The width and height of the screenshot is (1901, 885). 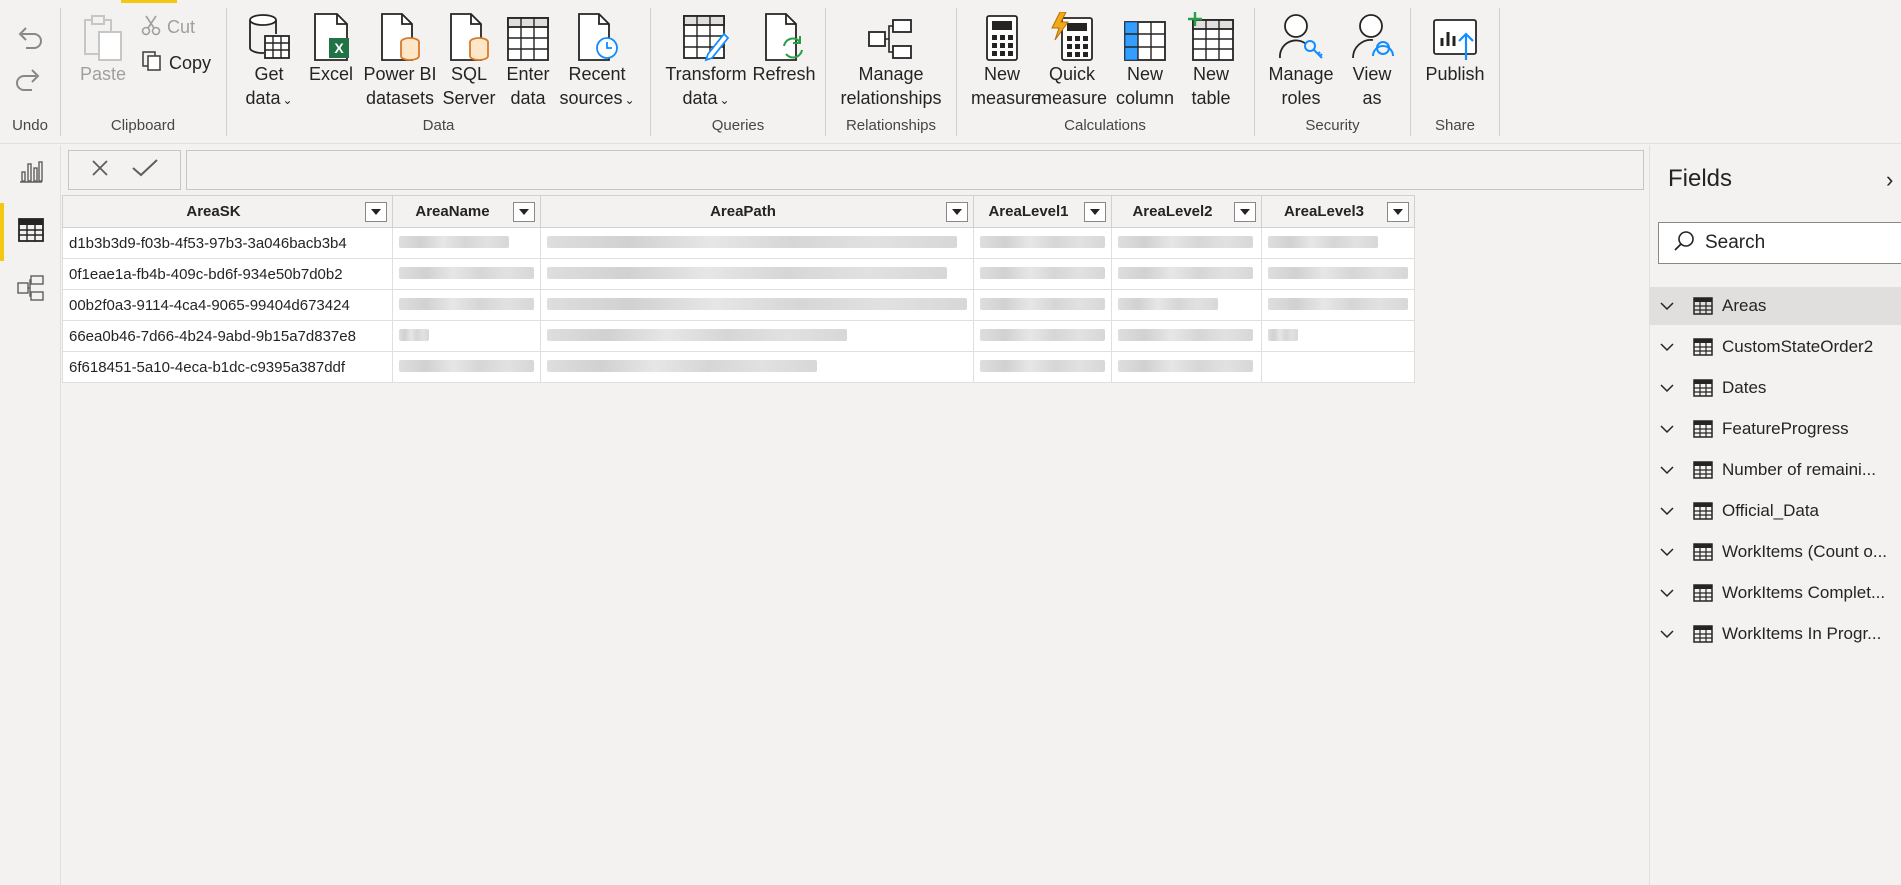 What do you see at coordinates (1775, 306) in the screenshot?
I see `field-table-areas: Areas` at bounding box center [1775, 306].